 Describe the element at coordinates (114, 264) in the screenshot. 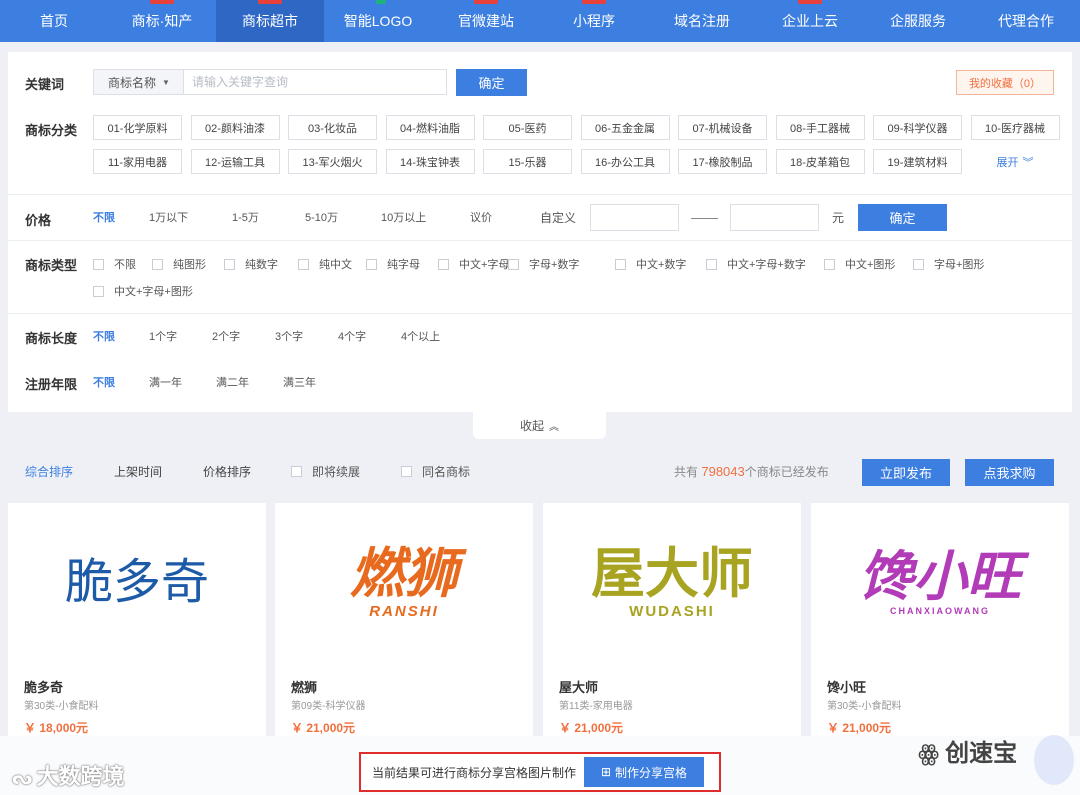

I see `type-option: 不限` at that location.